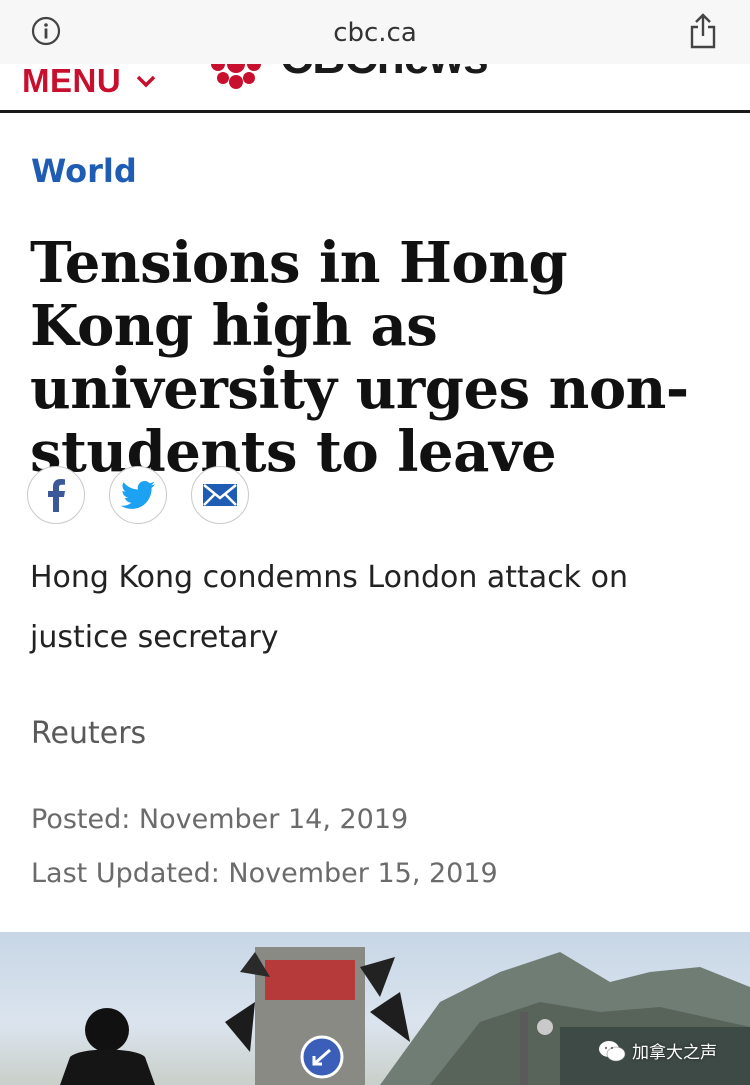  I want to click on site-header: MENU CBCnews, so click(375, 88).